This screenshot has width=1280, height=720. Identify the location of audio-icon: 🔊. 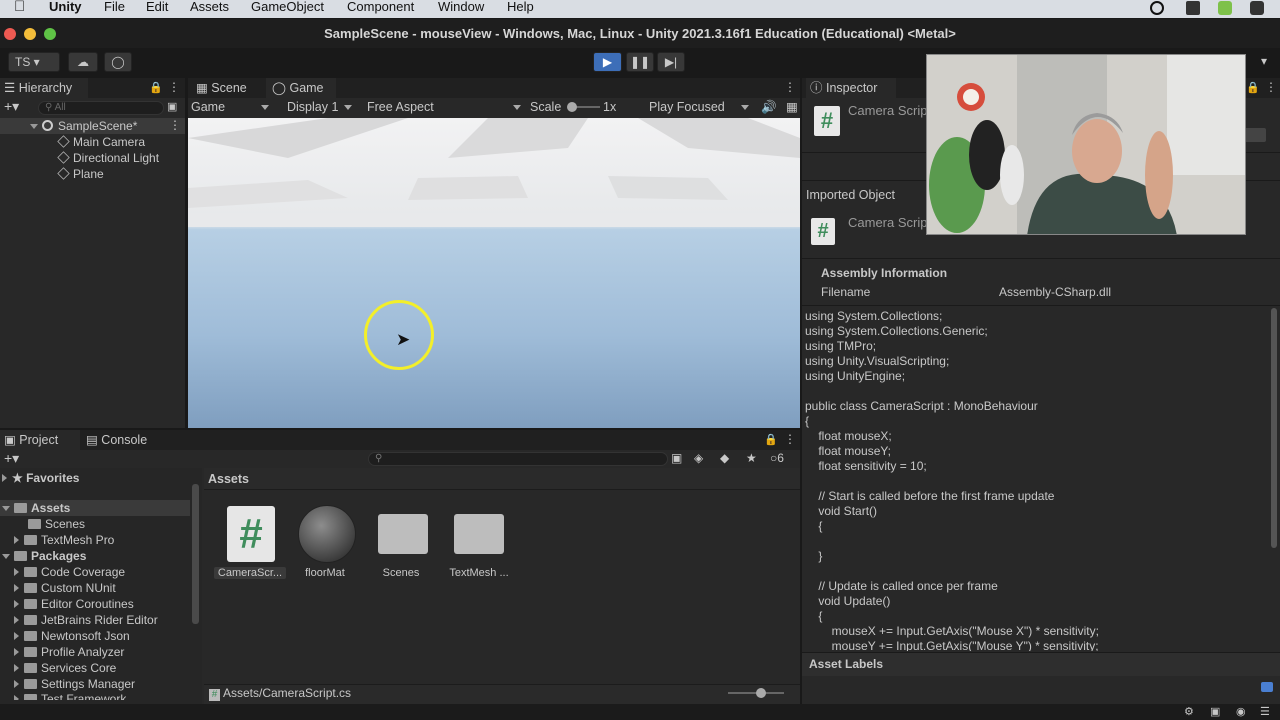
(769, 107).